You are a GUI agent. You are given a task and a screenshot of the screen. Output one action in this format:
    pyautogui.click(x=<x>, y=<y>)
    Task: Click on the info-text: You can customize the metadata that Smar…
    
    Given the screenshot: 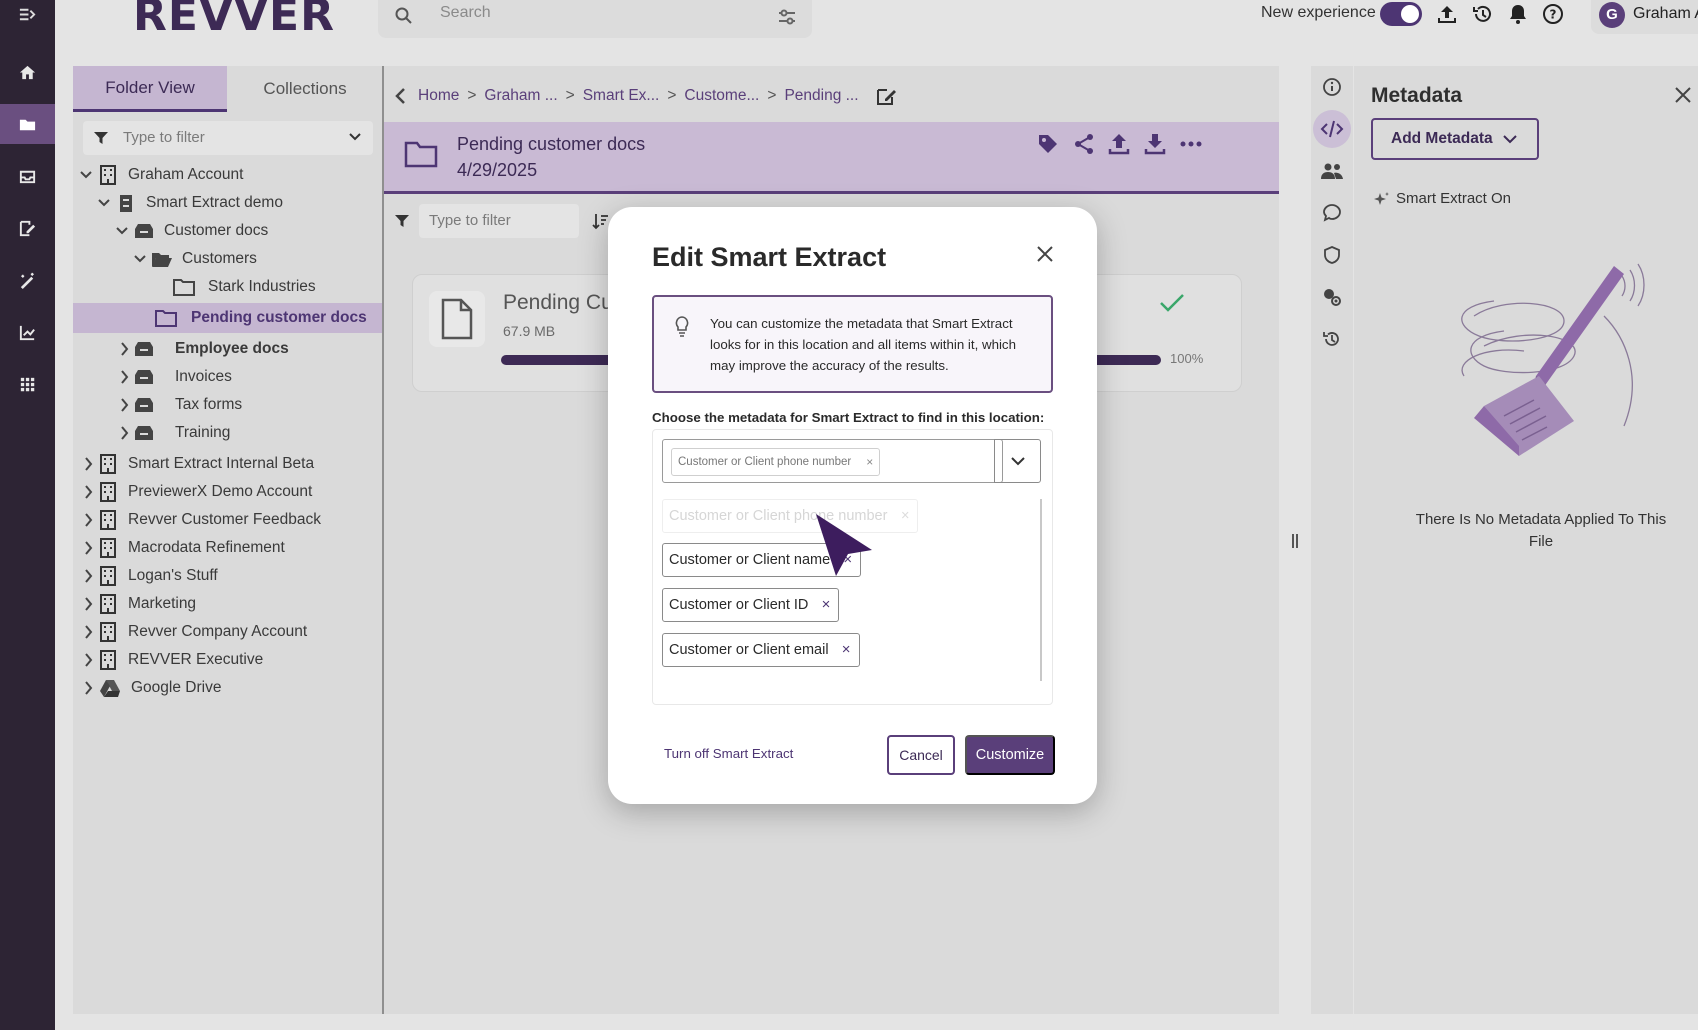 What is the action you would take?
    pyautogui.click(x=863, y=344)
    